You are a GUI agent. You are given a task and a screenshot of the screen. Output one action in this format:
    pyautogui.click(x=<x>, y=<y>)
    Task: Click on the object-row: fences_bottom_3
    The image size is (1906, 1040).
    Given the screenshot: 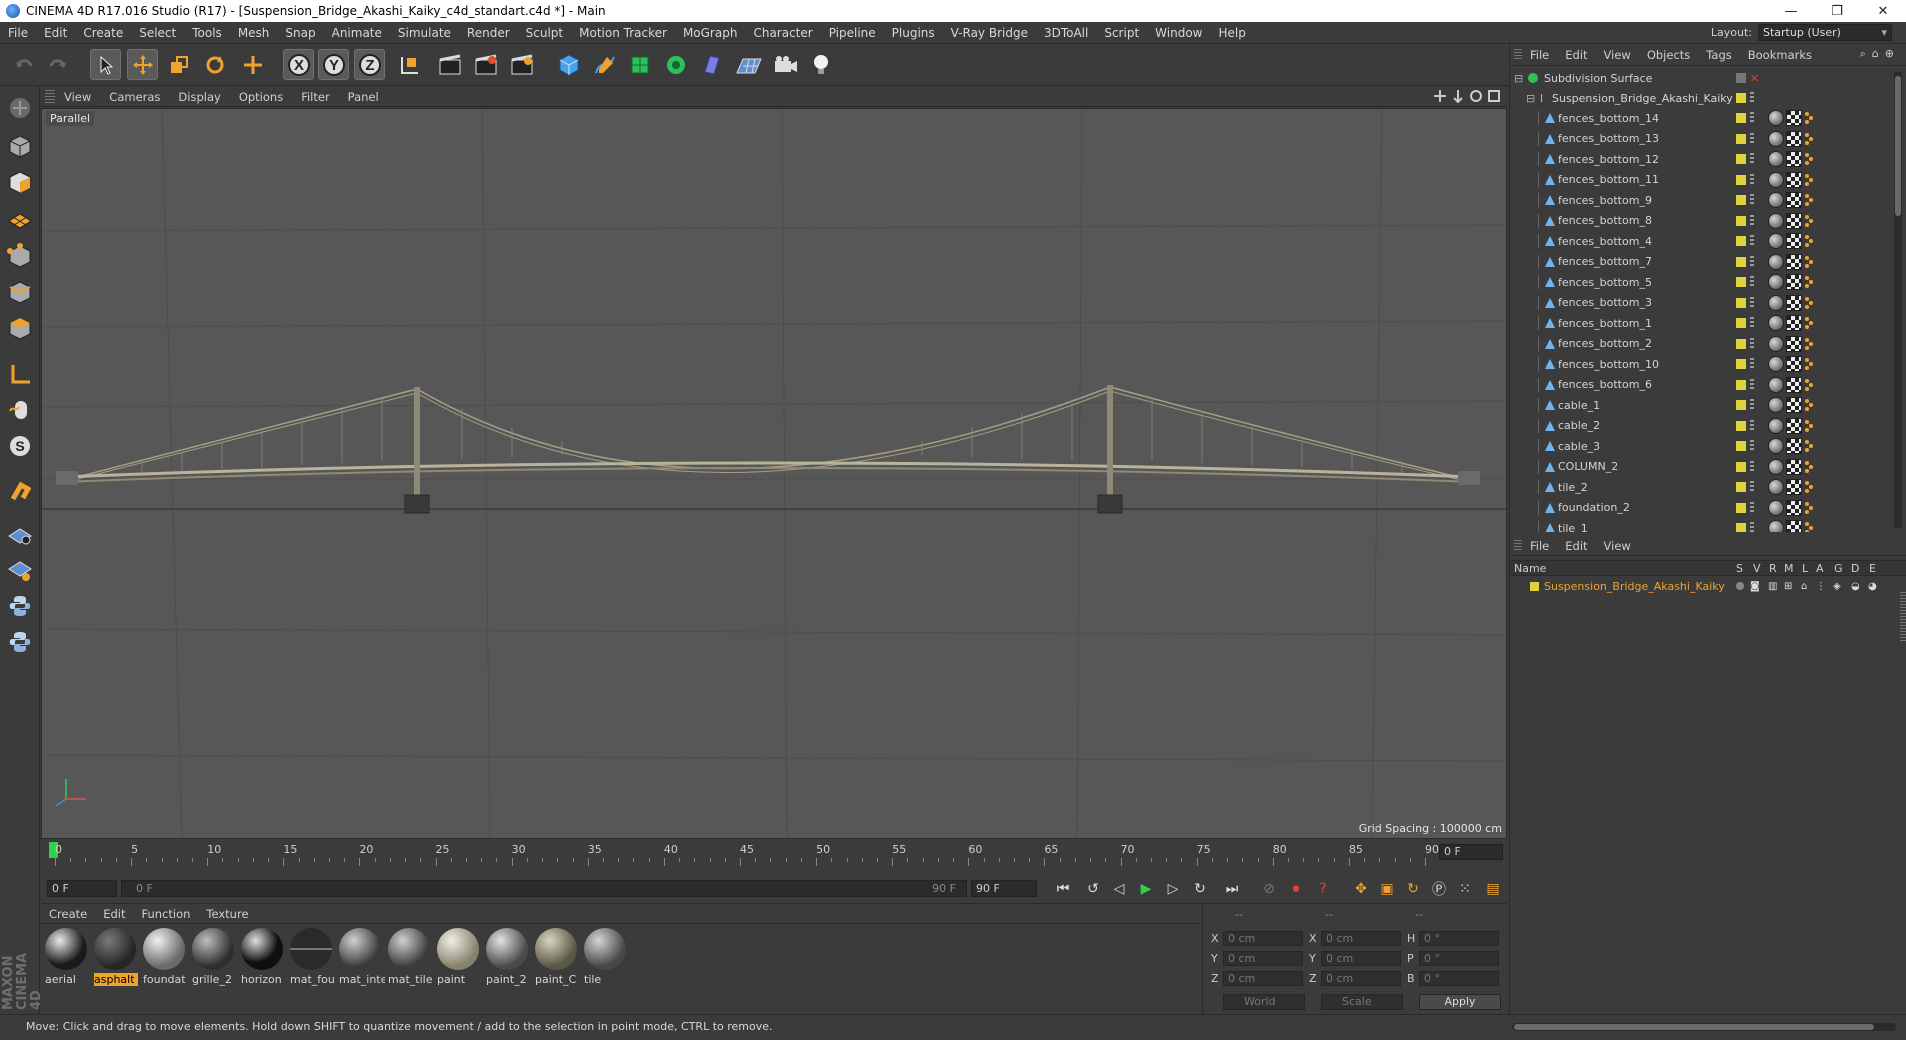 What is the action you would take?
    pyautogui.click(x=1700, y=303)
    